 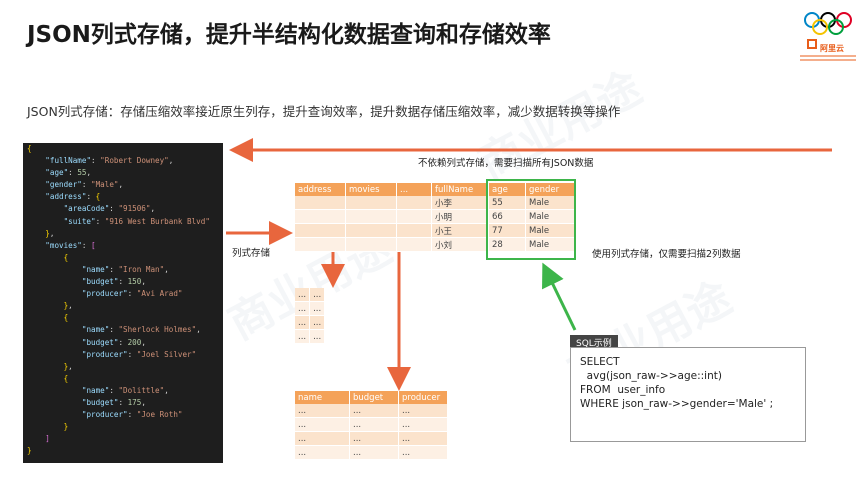 What do you see at coordinates (460, 230) in the screenshot?
I see `table-cell: 小王` at bounding box center [460, 230].